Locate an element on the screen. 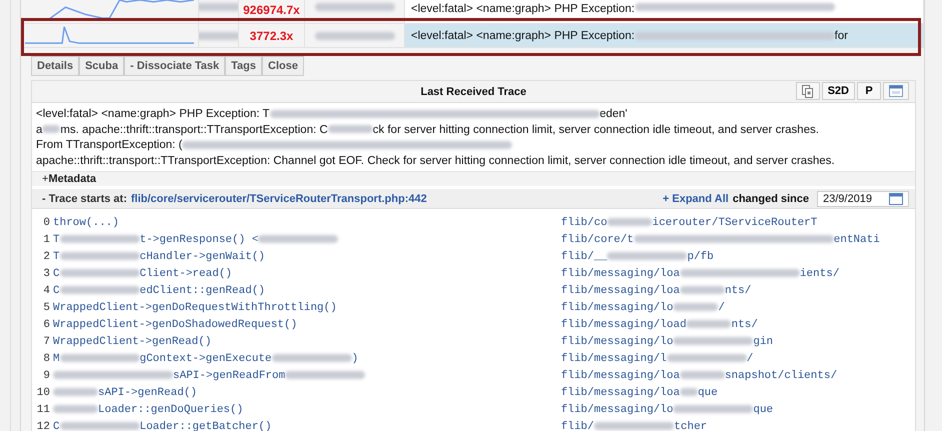 Image resolution: width=942 pixels, height=431 pixels. calendar-button is located at coordinates (896, 91).